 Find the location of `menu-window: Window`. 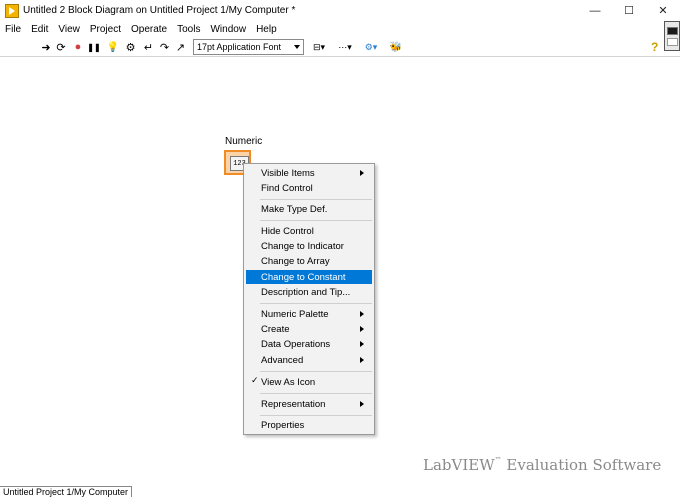

menu-window: Window is located at coordinates (228, 29).